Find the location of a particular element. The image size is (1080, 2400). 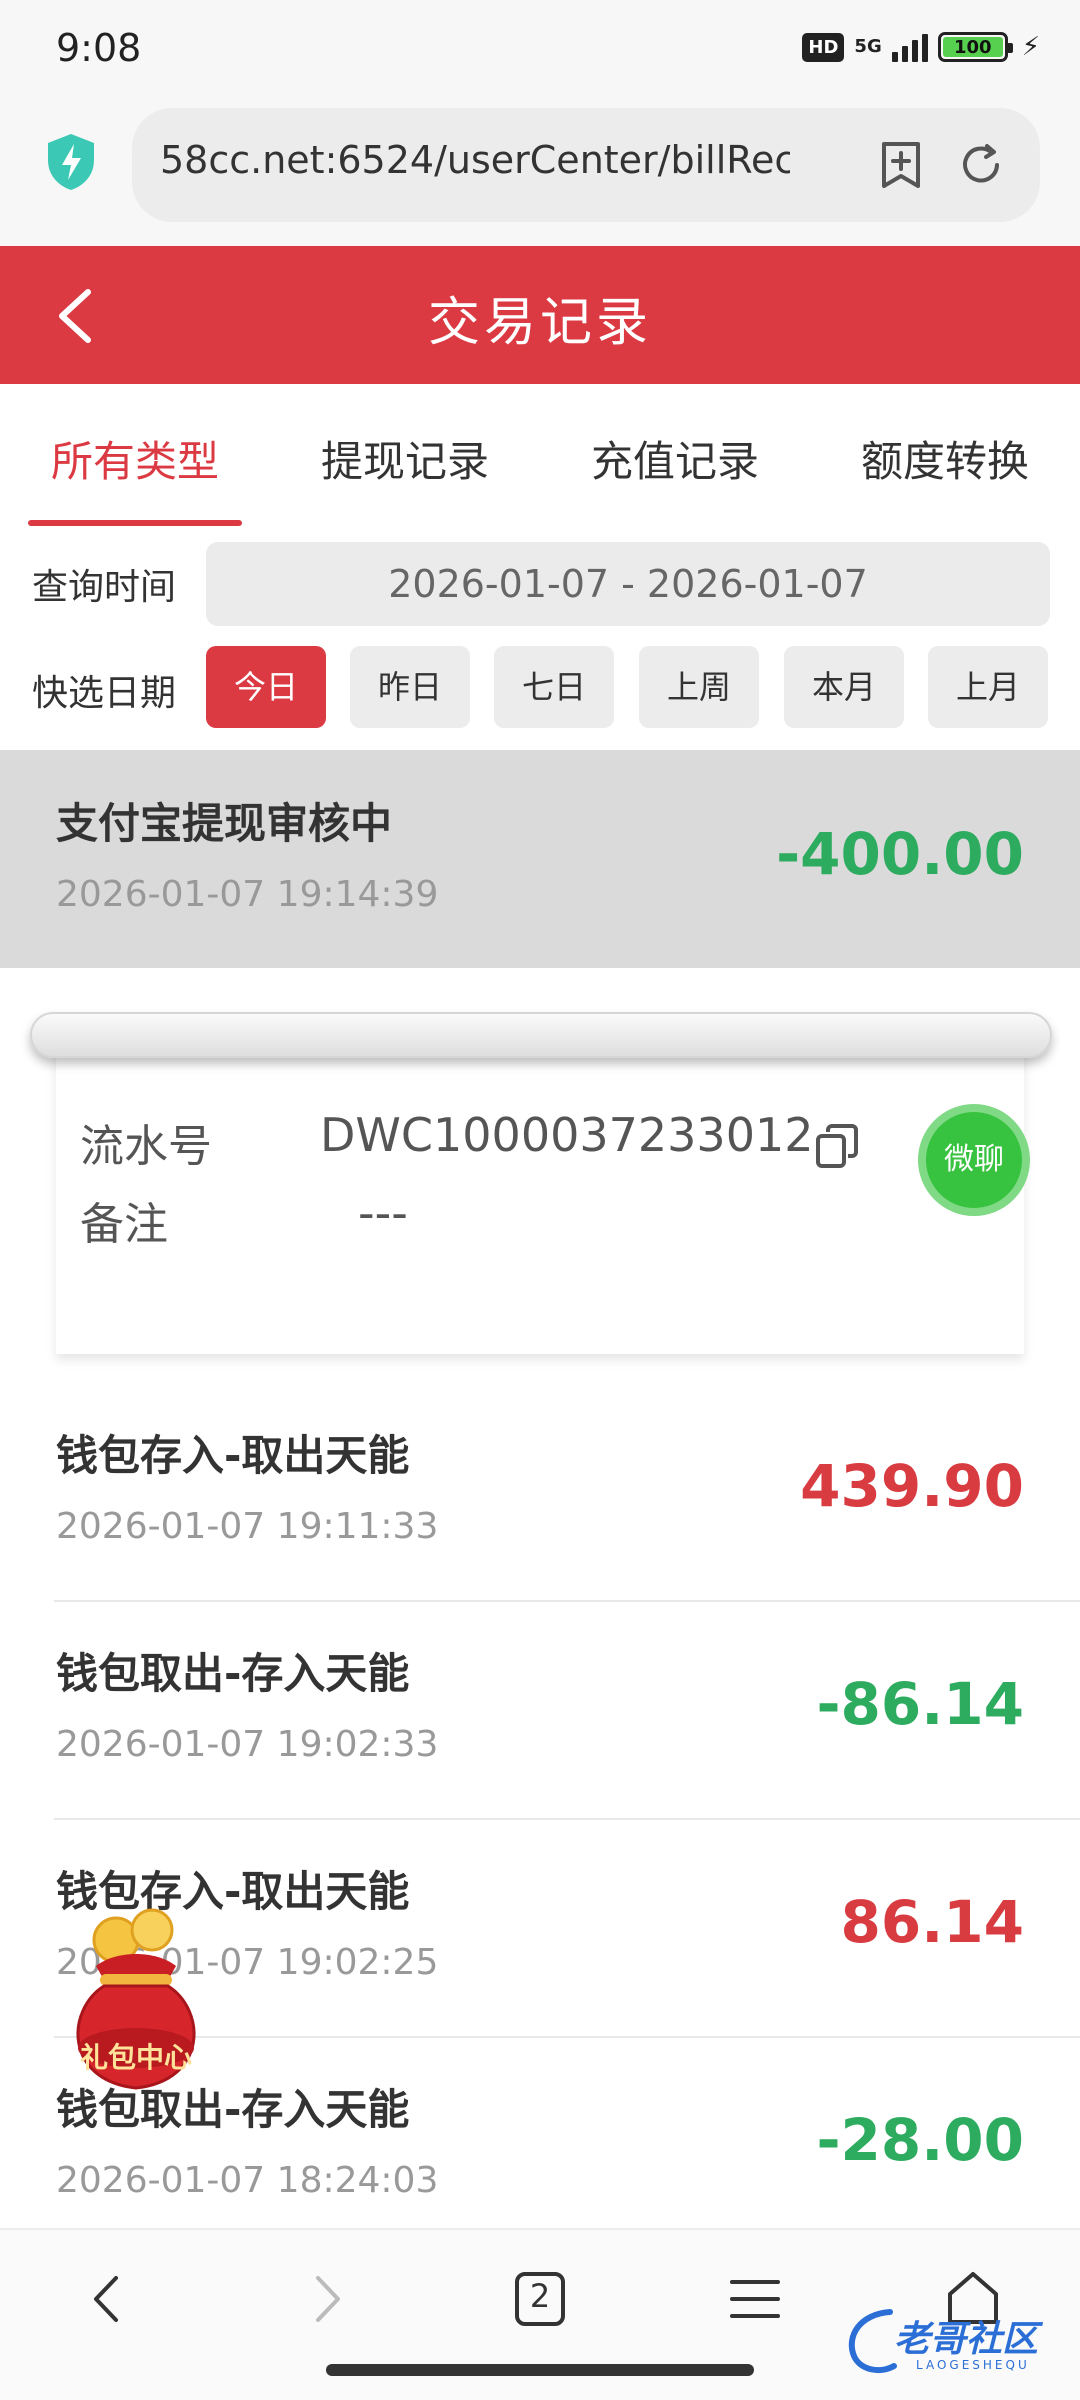

quick-seven-days-button: 七日 is located at coordinates (554, 687).